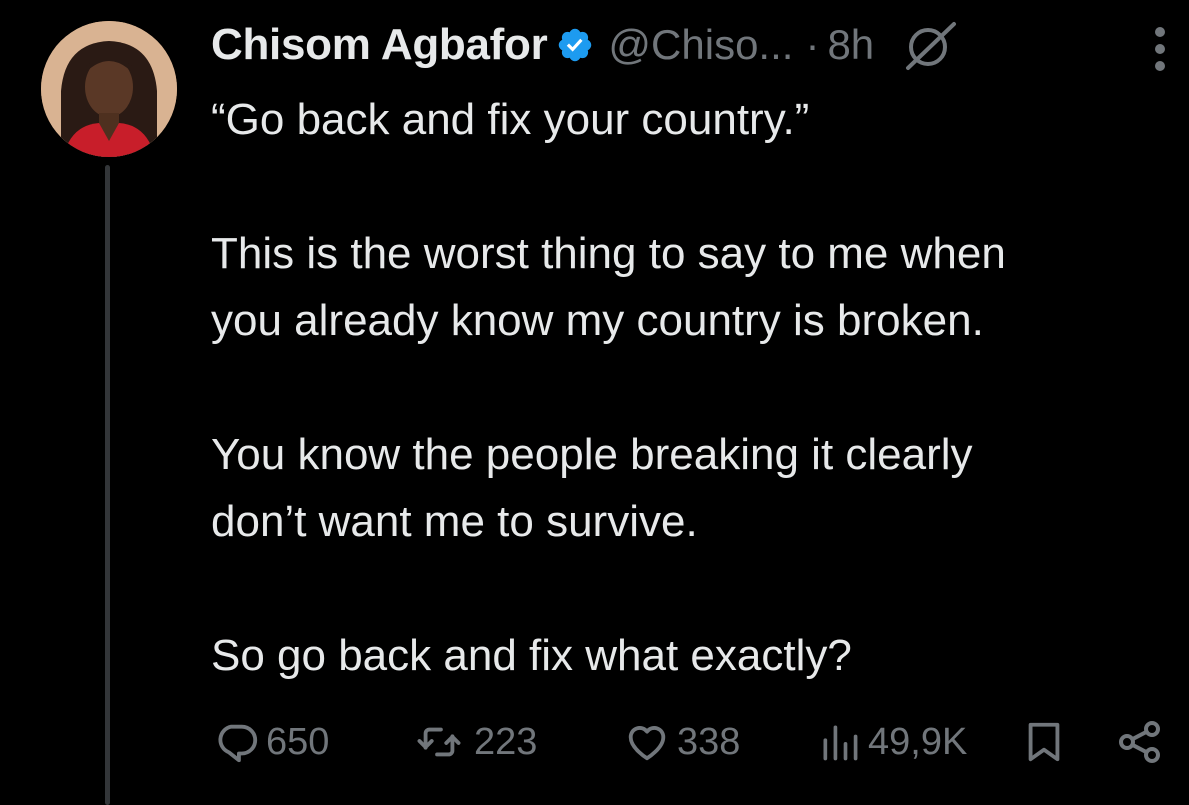 Image resolution: width=1189 pixels, height=805 pixels. Describe the element at coordinates (439, 742) in the screenshot. I see `repost-icon` at that location.